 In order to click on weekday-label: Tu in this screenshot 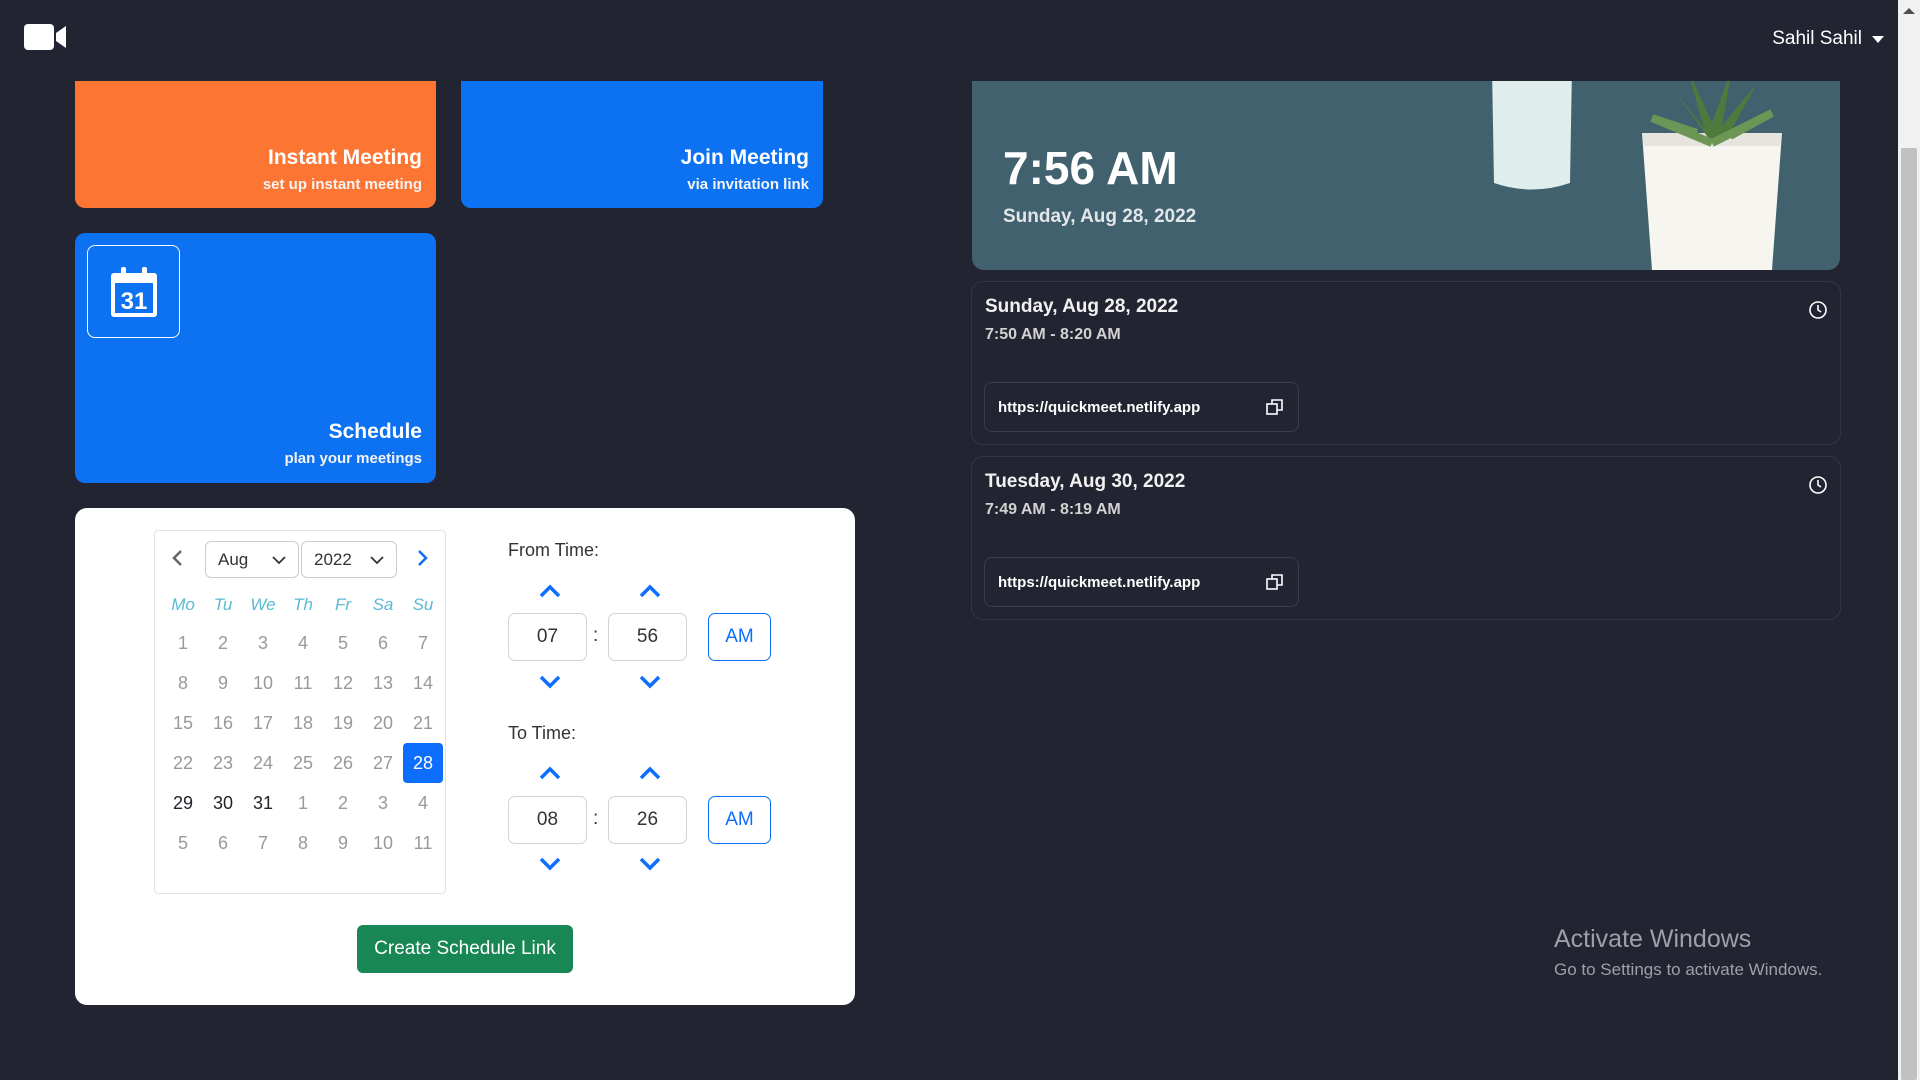, I will do `click(223, 604)`.